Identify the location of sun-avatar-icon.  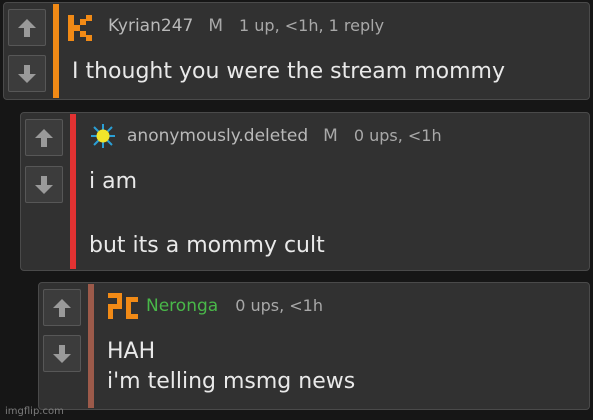
(103, 136).